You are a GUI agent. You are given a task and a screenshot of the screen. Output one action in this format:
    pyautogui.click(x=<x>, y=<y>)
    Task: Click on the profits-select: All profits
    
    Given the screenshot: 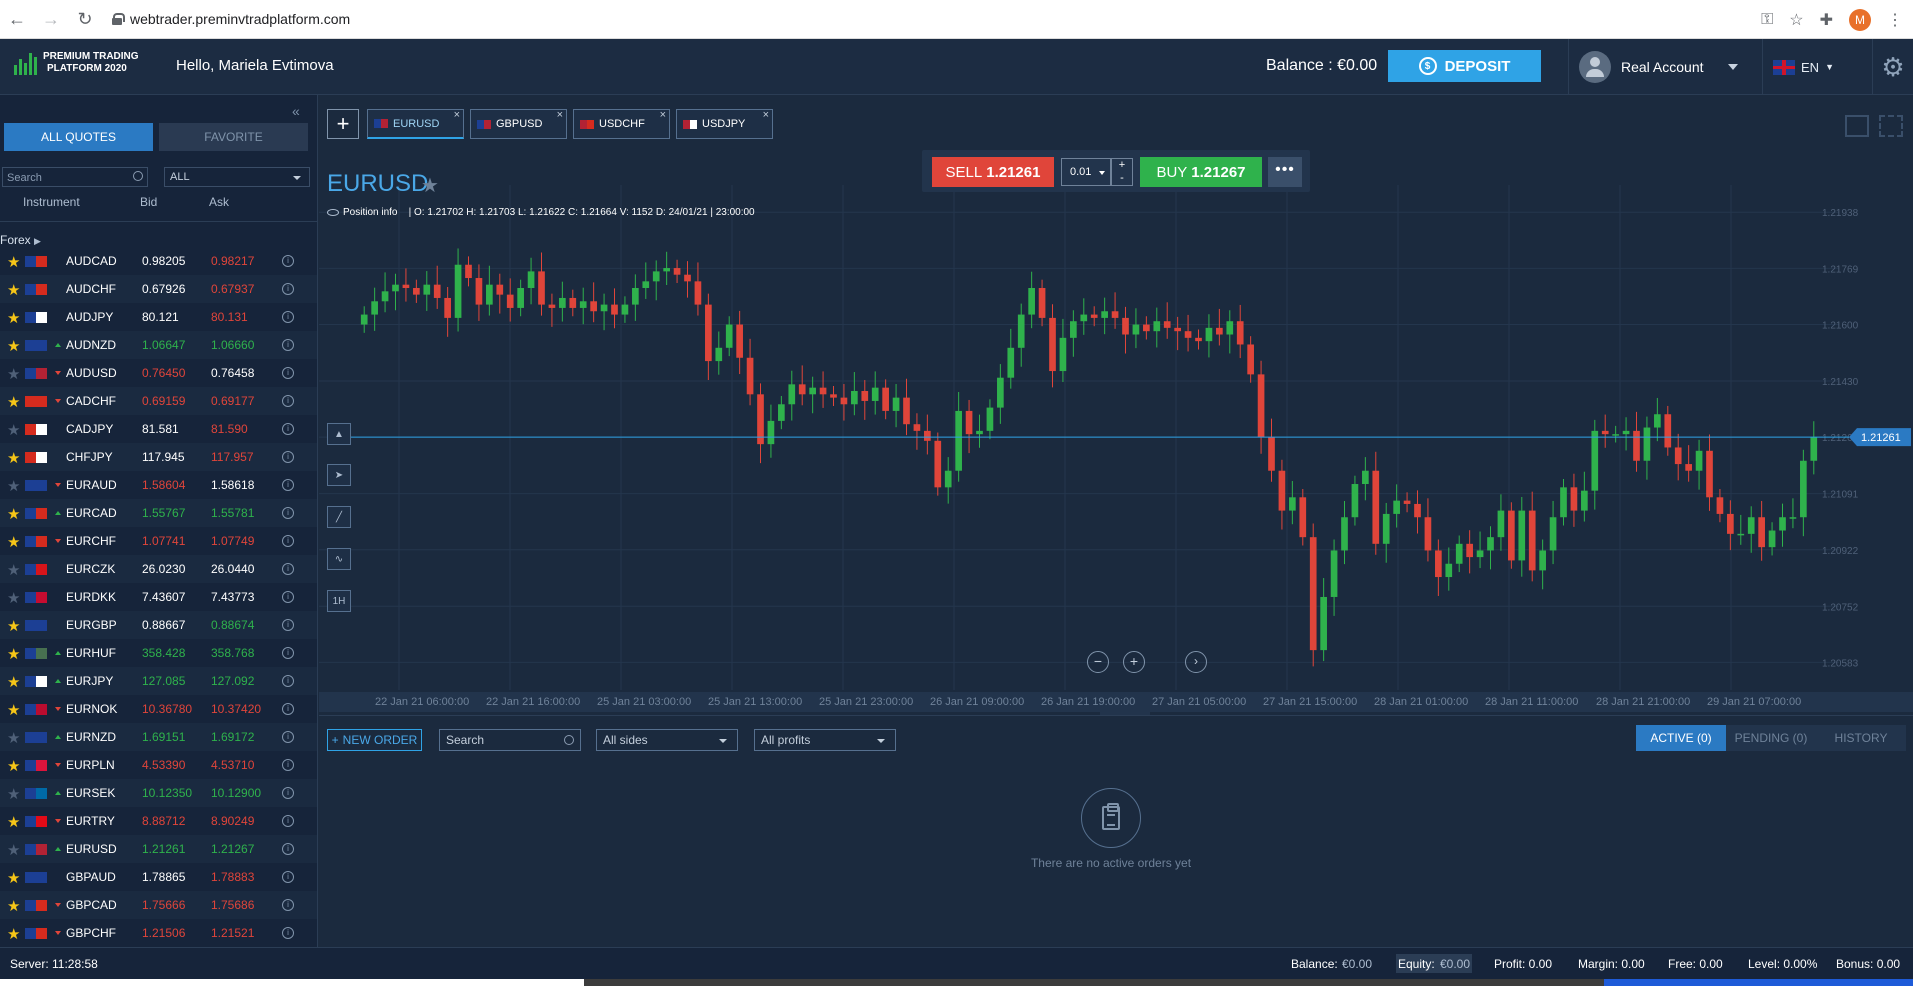 What is the action you would take?
    pyautogui.click(x=825, y=740)
    